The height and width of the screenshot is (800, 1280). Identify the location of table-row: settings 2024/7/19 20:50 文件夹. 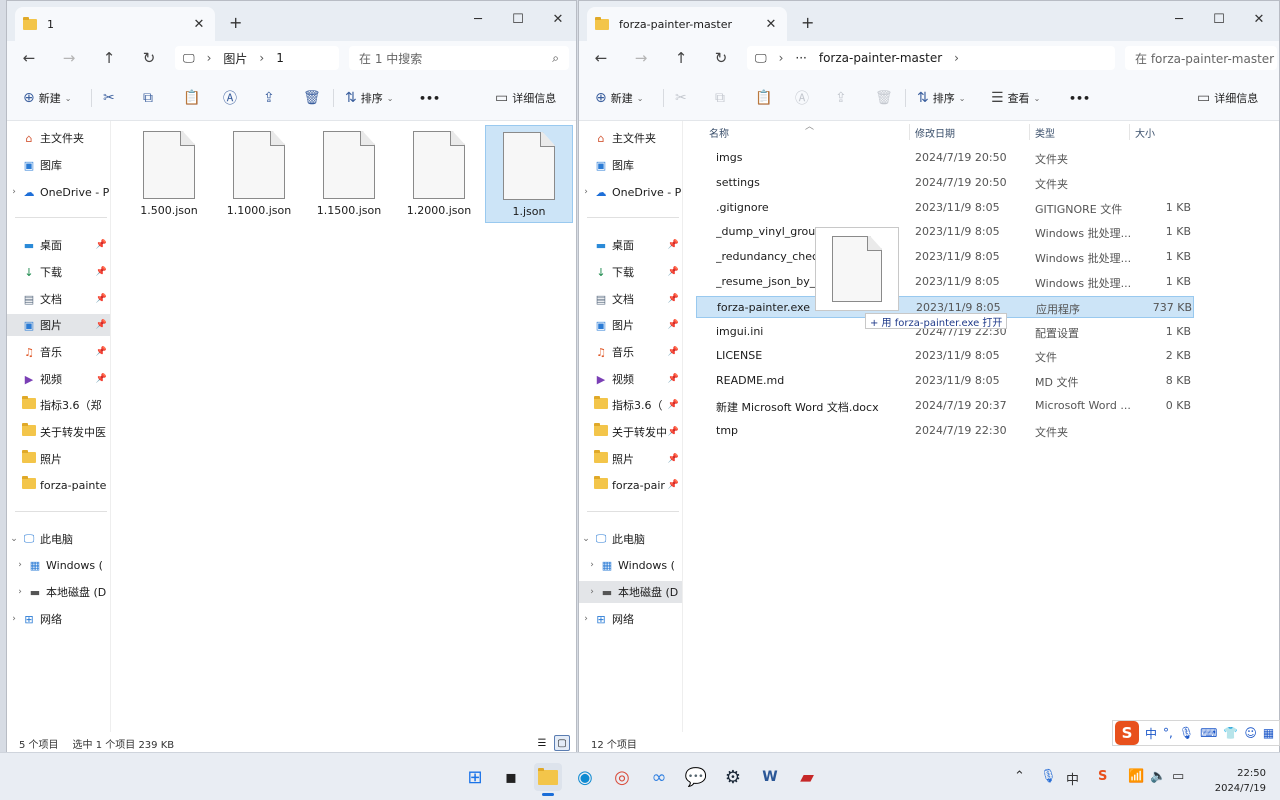
(945, 183).